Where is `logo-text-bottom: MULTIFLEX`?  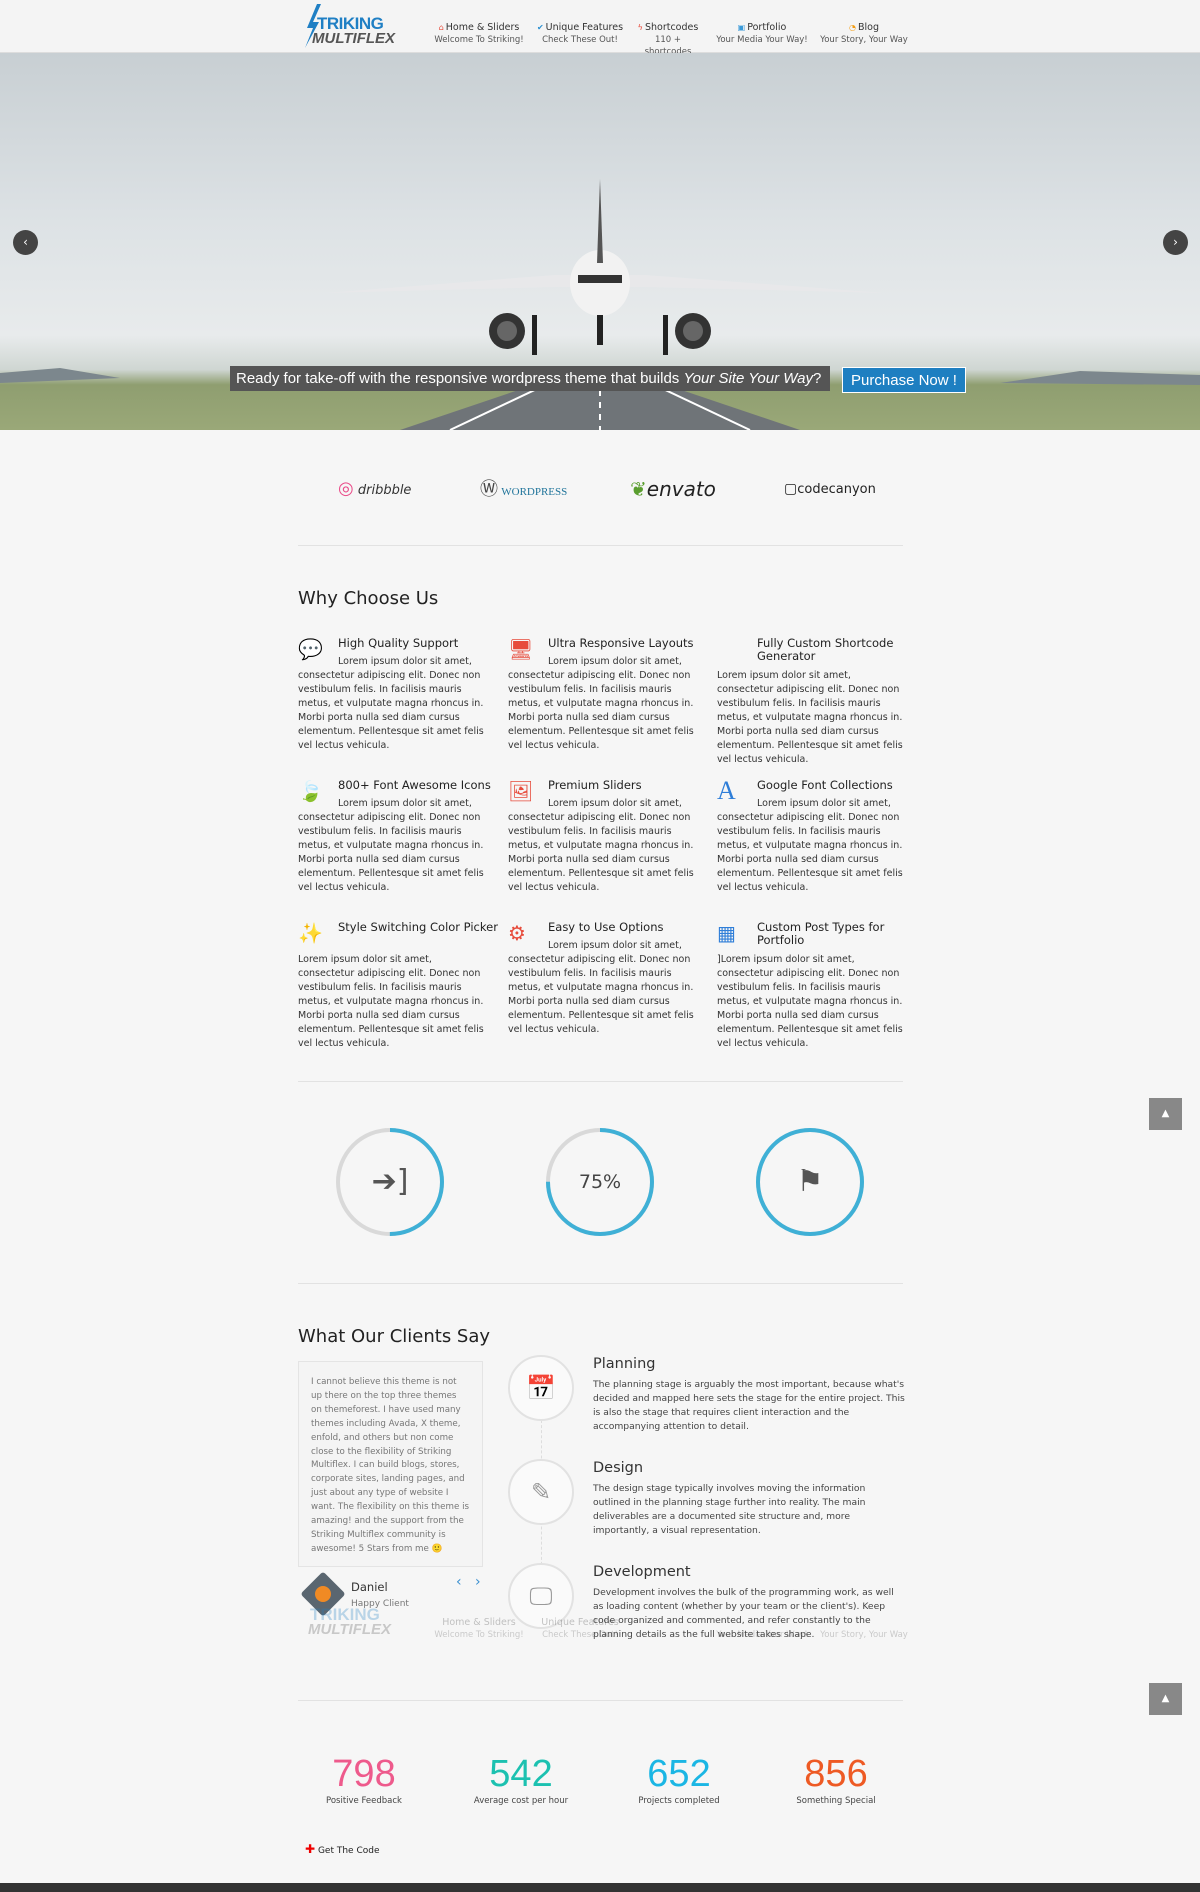 logo-text-bottom: MULTIFLEX is located at coordinates (354, 38).